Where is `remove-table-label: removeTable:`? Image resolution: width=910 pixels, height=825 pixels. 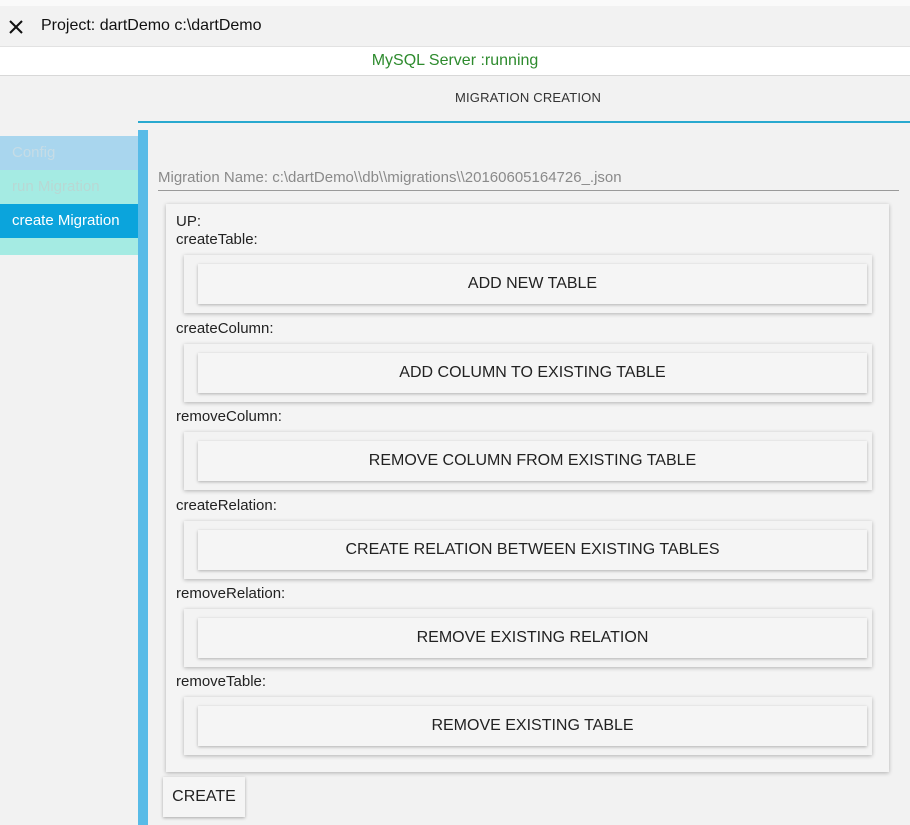
remove-table-label: removeTable: is located at coordinates (221, 681).